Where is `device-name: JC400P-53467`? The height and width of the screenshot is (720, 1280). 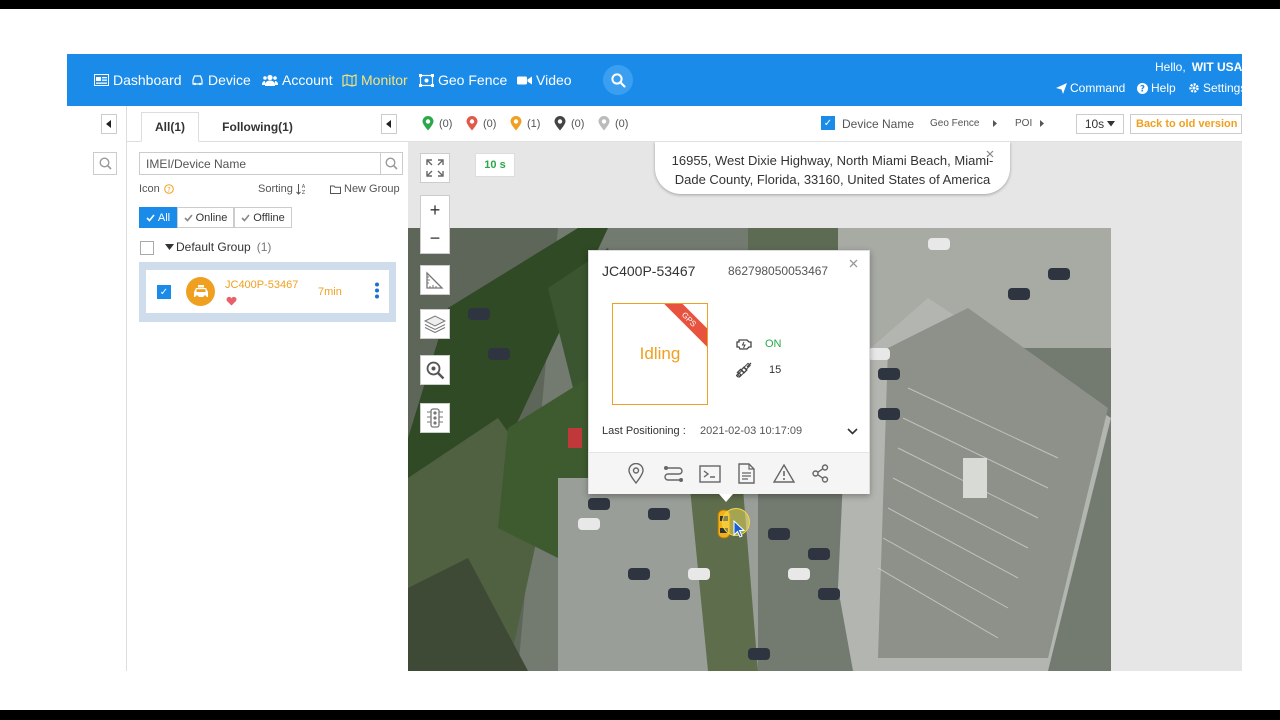 device-name: JC400P-53467 is located at coordinates (261, 285).